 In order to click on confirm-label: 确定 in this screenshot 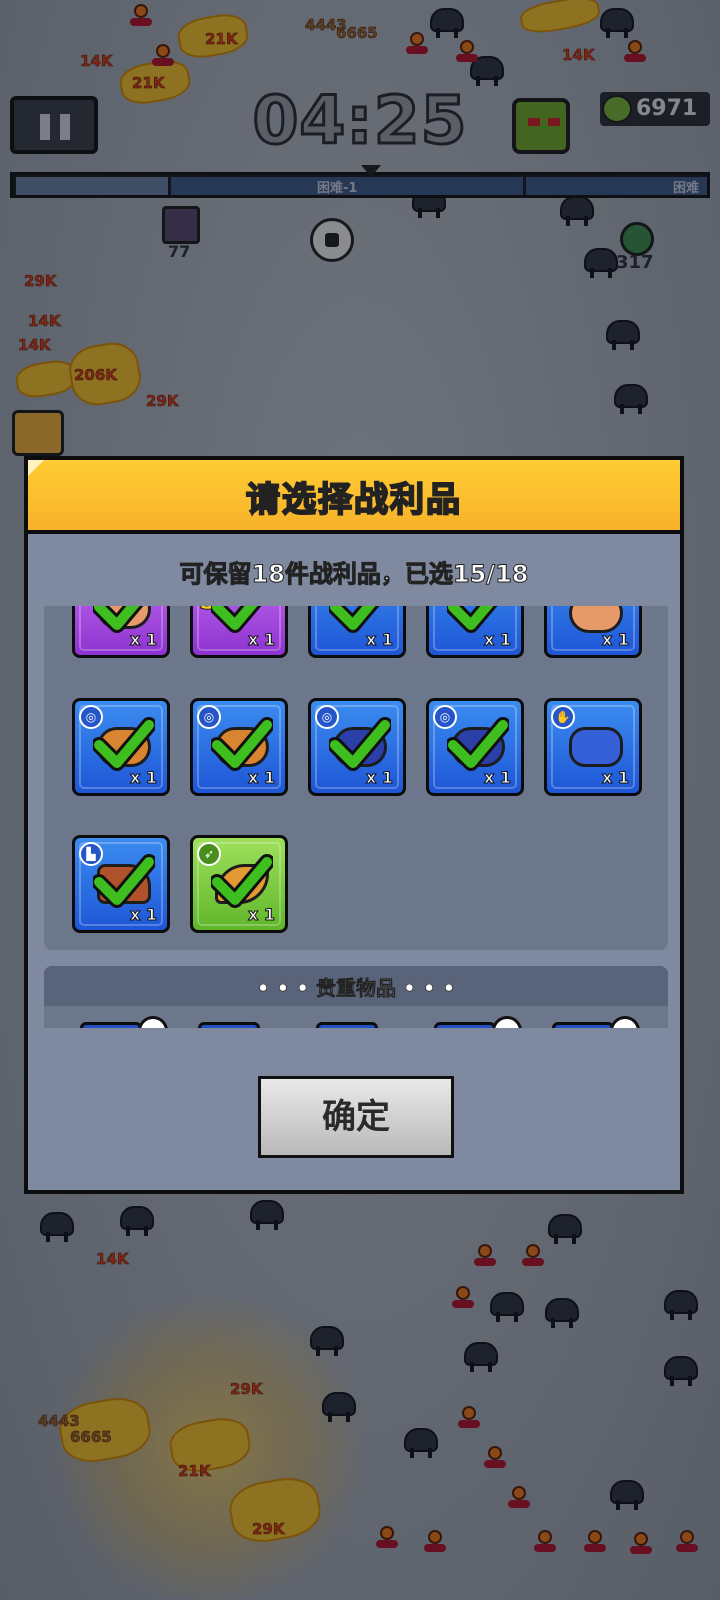, I will do `click(356, 1117)`.